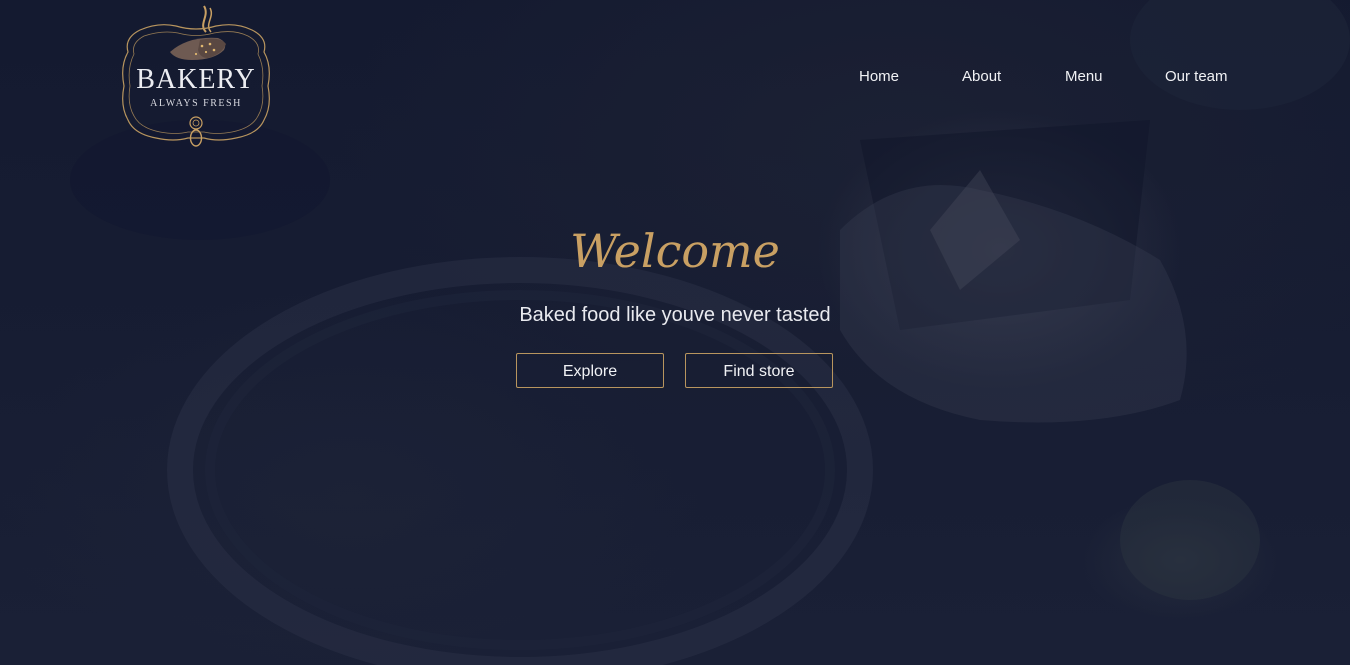 The width and height of the screenshot is (1350, 665). Describe the element at coordinates (590, 370) in the screenshot. I see `explore-button: Explore` at that location.